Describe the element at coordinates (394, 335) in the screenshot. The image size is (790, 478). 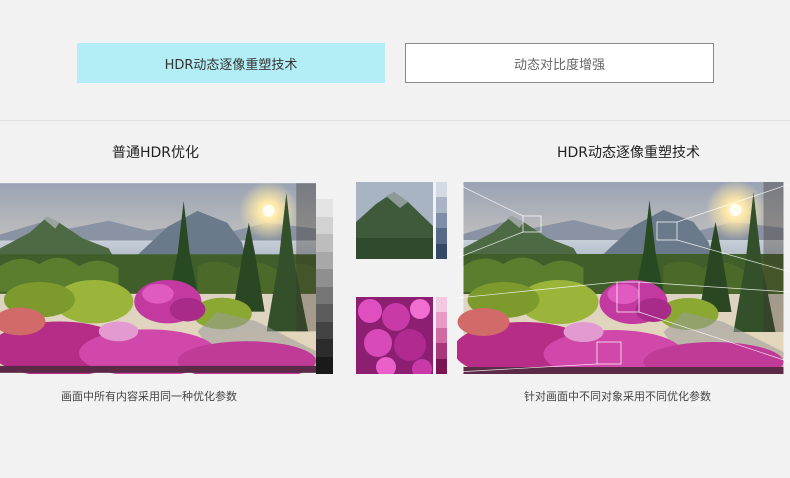
I see `zoom-tile-flowers` at that location.